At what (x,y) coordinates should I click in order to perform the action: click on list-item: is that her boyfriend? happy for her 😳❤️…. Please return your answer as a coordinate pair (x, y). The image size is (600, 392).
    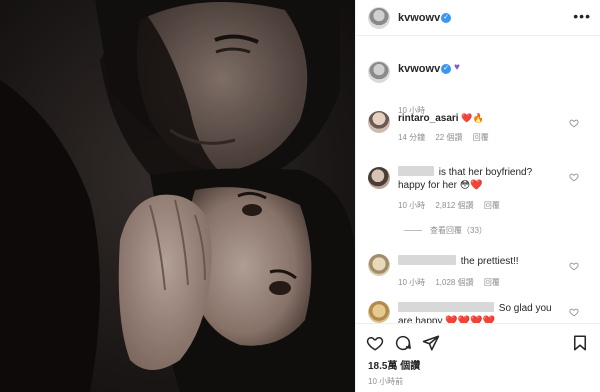
    Looking at the image, I should click on (478, 202).